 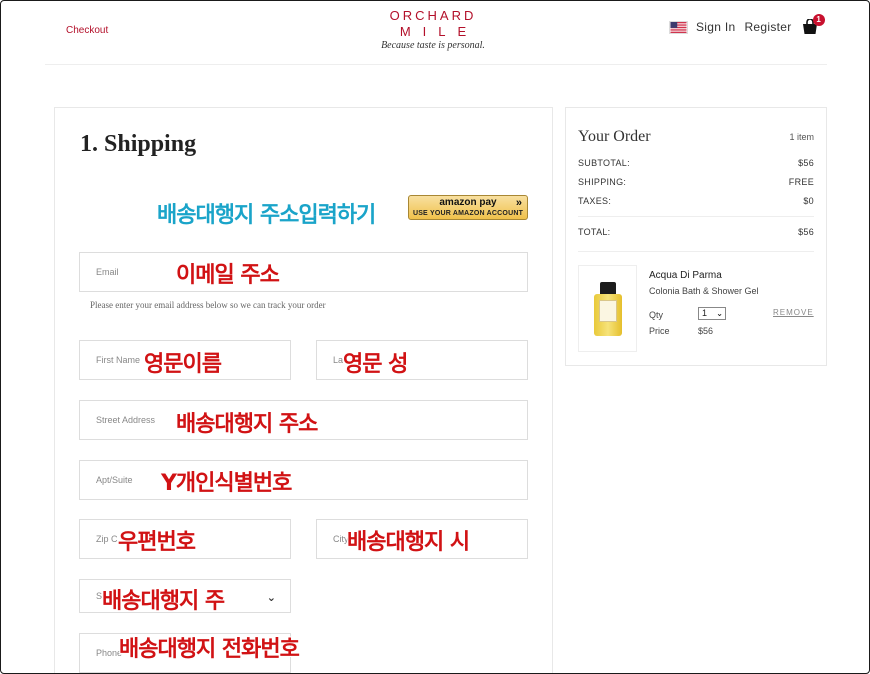 I want to click on logo-line-2: MILE, so click(x=439, y=31).